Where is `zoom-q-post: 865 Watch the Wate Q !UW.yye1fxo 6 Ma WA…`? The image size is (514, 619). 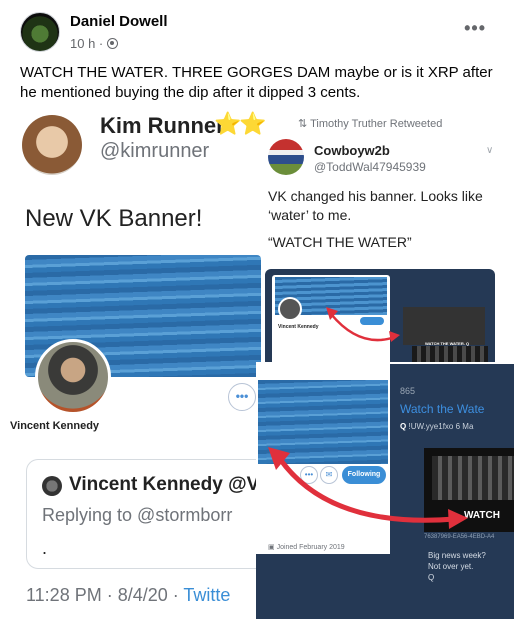
zoom-q-post: 865 Watch the Wate Q !UW.yye1fxo 6 Ma WA… is located at coordinates (452, 491).